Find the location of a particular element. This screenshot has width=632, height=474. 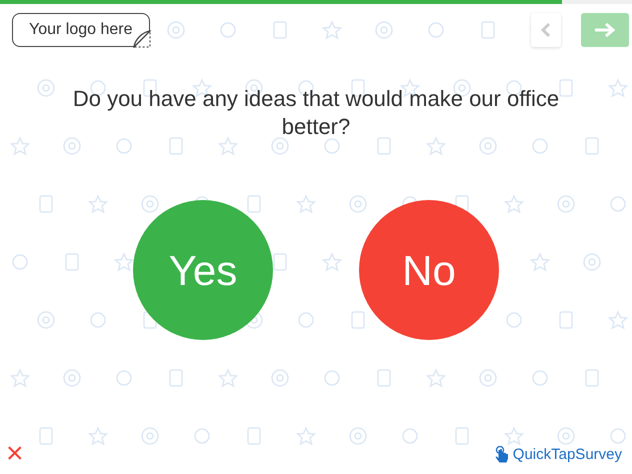

brand-name: QuickTapSurvey is located at coordinates (567, 454).